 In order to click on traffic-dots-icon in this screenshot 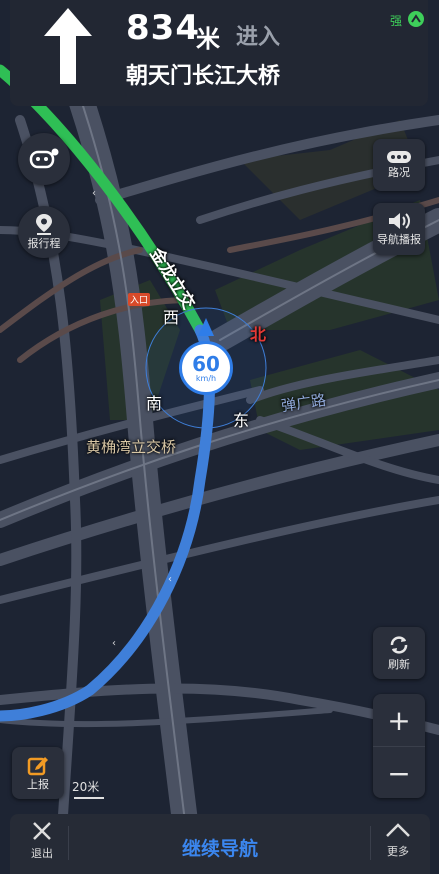, I will do `click(399, 157)`.